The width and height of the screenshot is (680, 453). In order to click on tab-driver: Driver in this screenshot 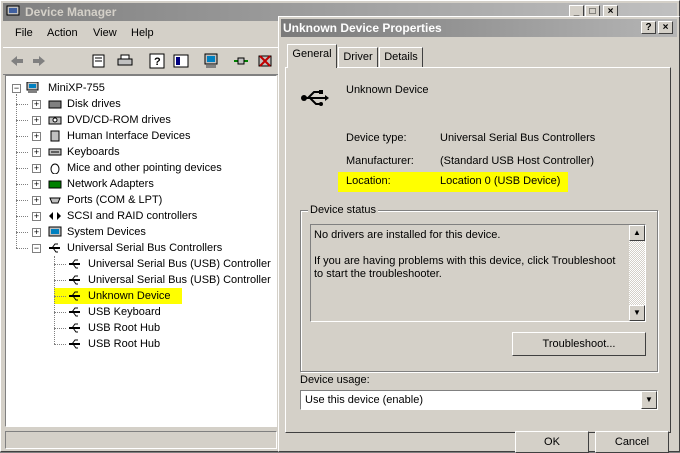, I will do `click(358, 57)`.